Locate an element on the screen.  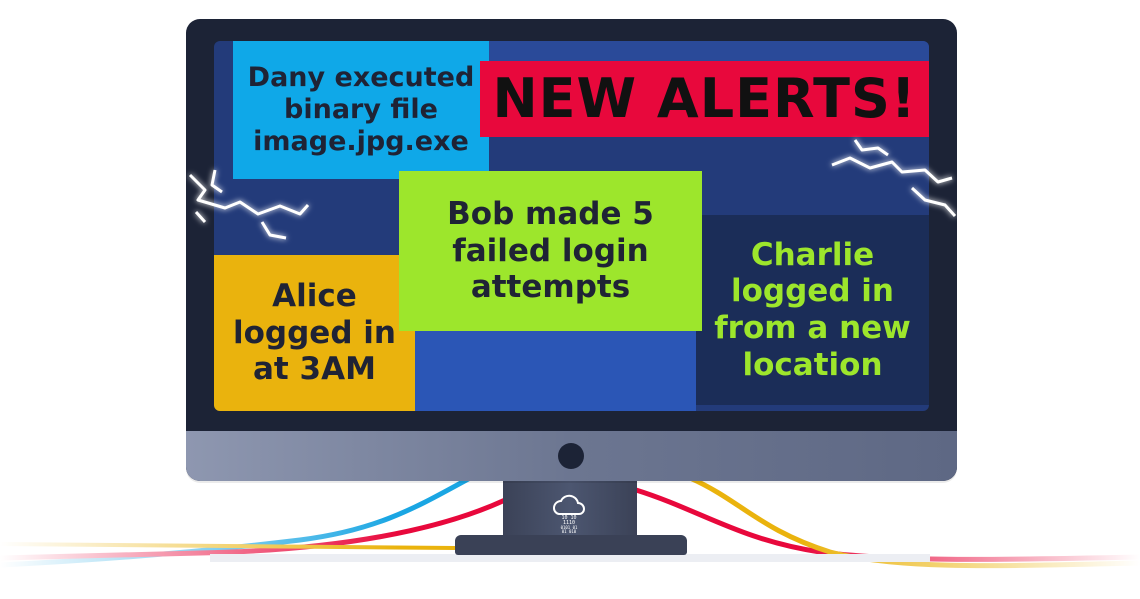
alert-dany-binary: Dany executed binary file image.jpg.exe is located at coordinates (361, 110).